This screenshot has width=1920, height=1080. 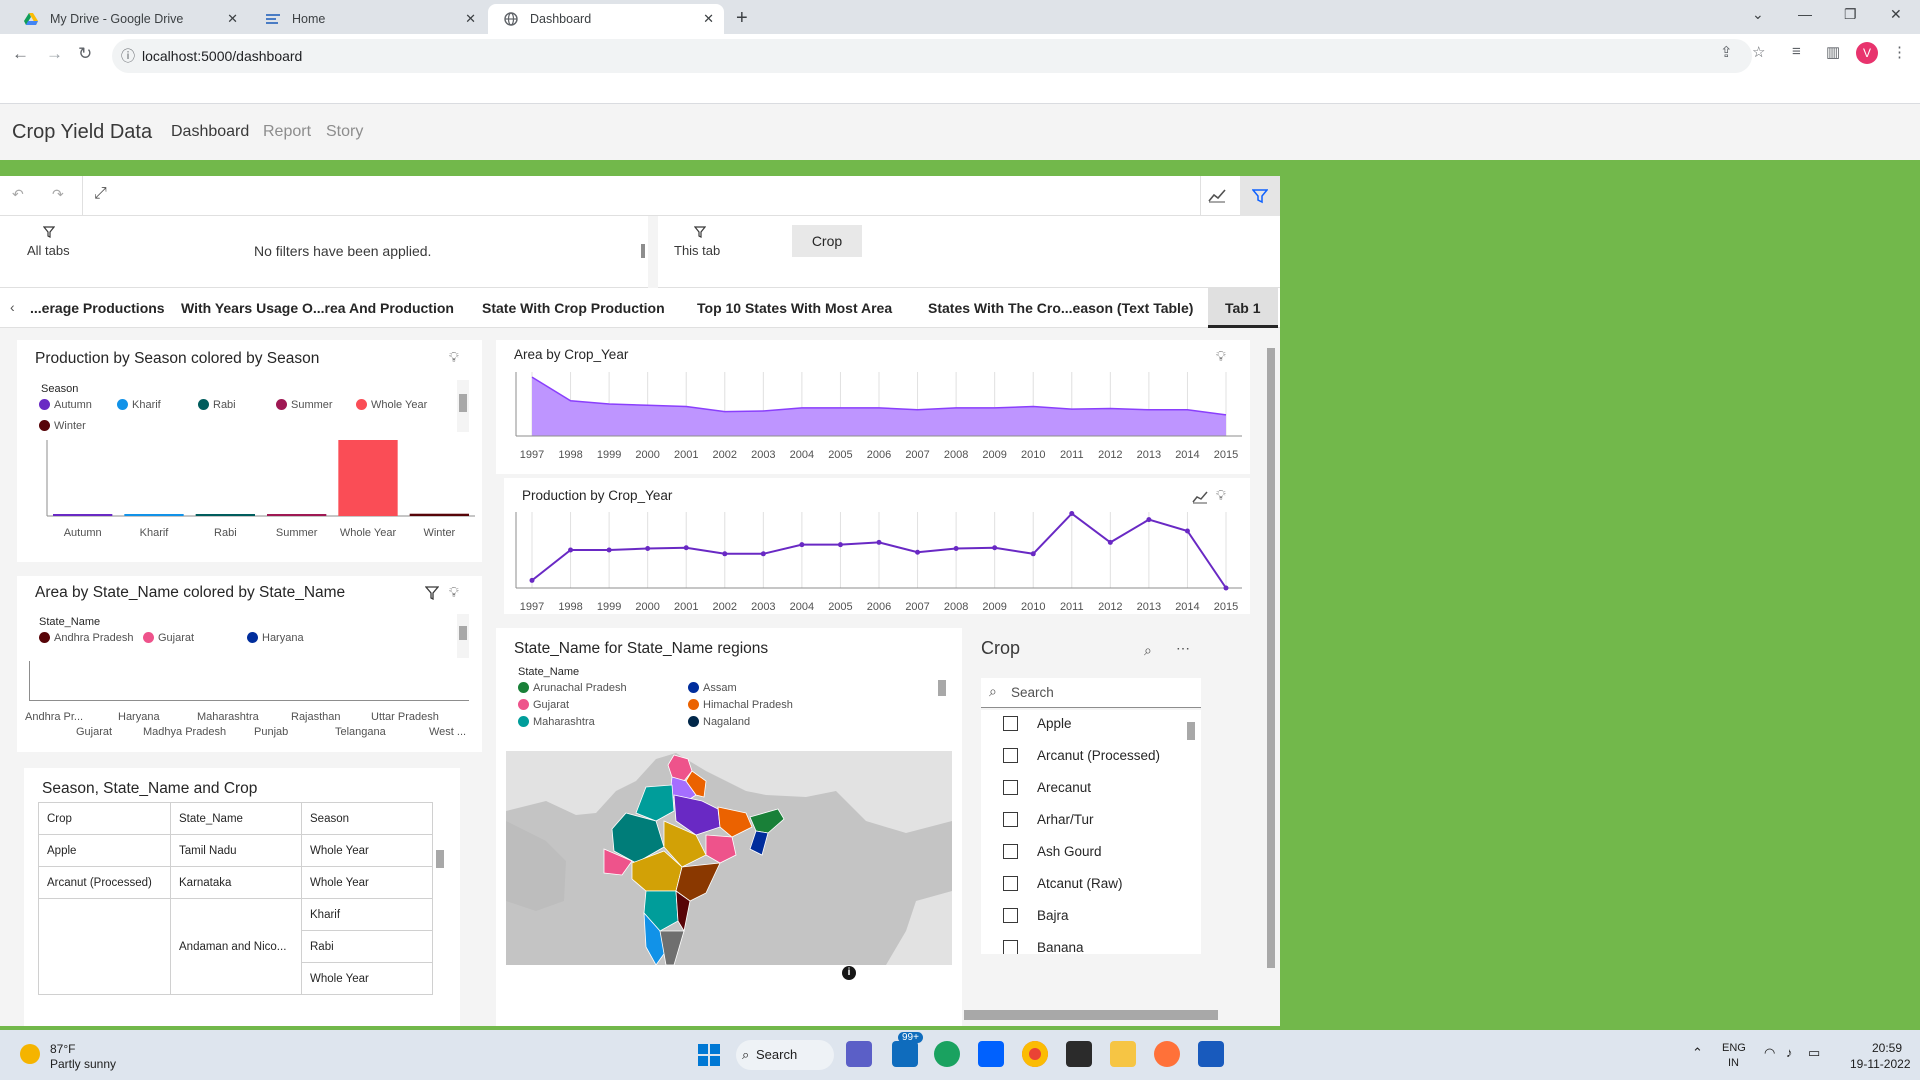 I want to click on crop-option-label: Arhar/Tur, so click(x=1065, y=819).